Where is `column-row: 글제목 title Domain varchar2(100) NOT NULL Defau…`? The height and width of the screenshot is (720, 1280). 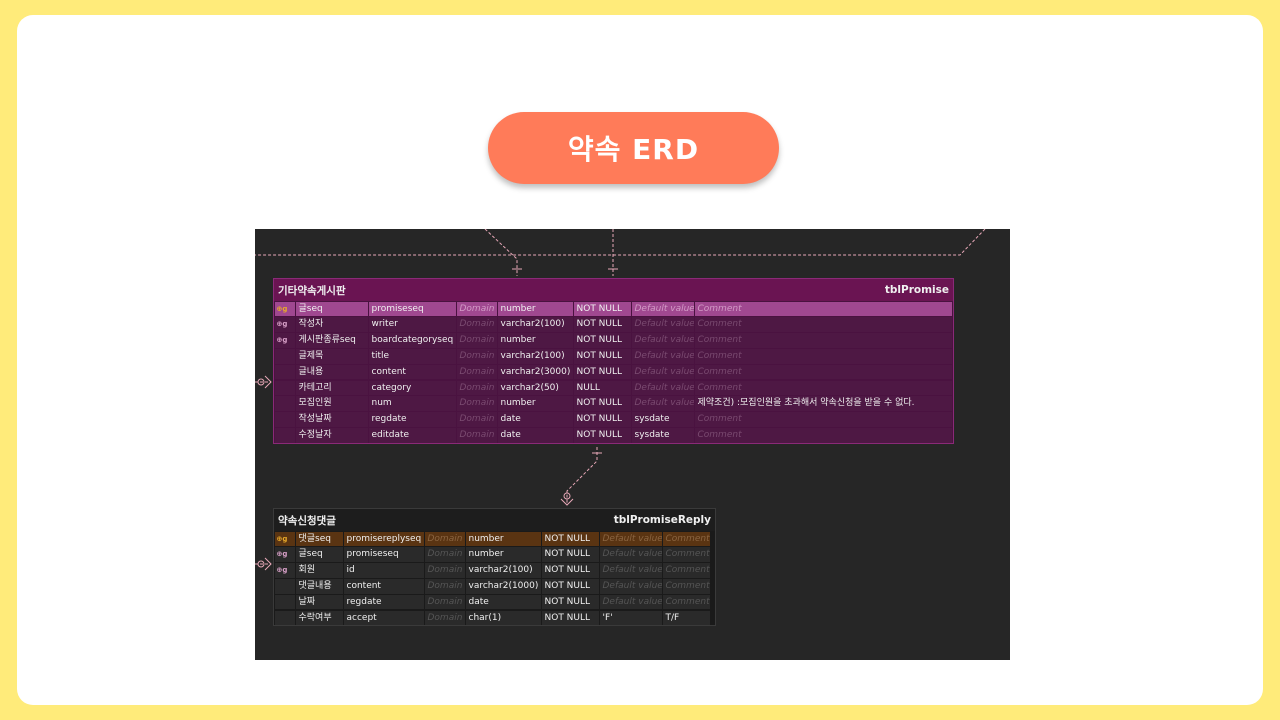 column-row: 글제목 title Domain varchar2(100) NOT NULL Defau… is located at coordinates (613, 356).